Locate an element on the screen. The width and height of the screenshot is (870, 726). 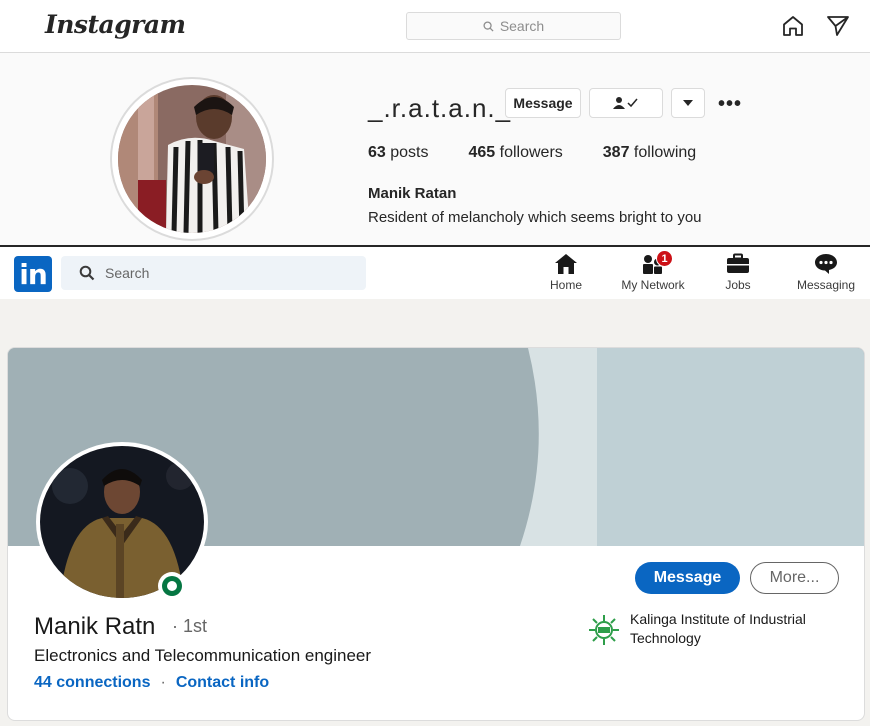
linkedin-message-button: Message is located at coordinates (687, 578).